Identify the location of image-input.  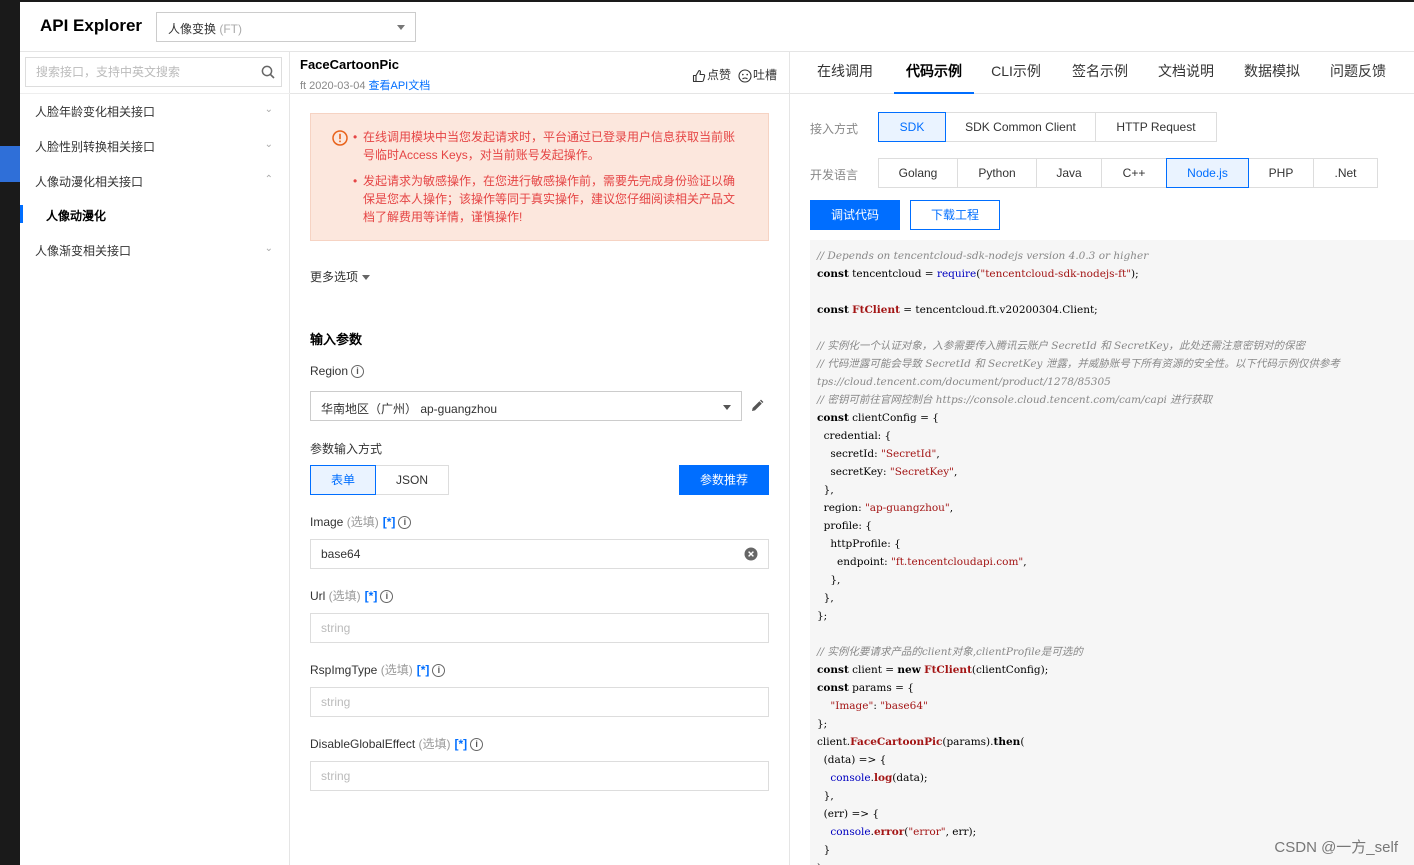
(521, 554).